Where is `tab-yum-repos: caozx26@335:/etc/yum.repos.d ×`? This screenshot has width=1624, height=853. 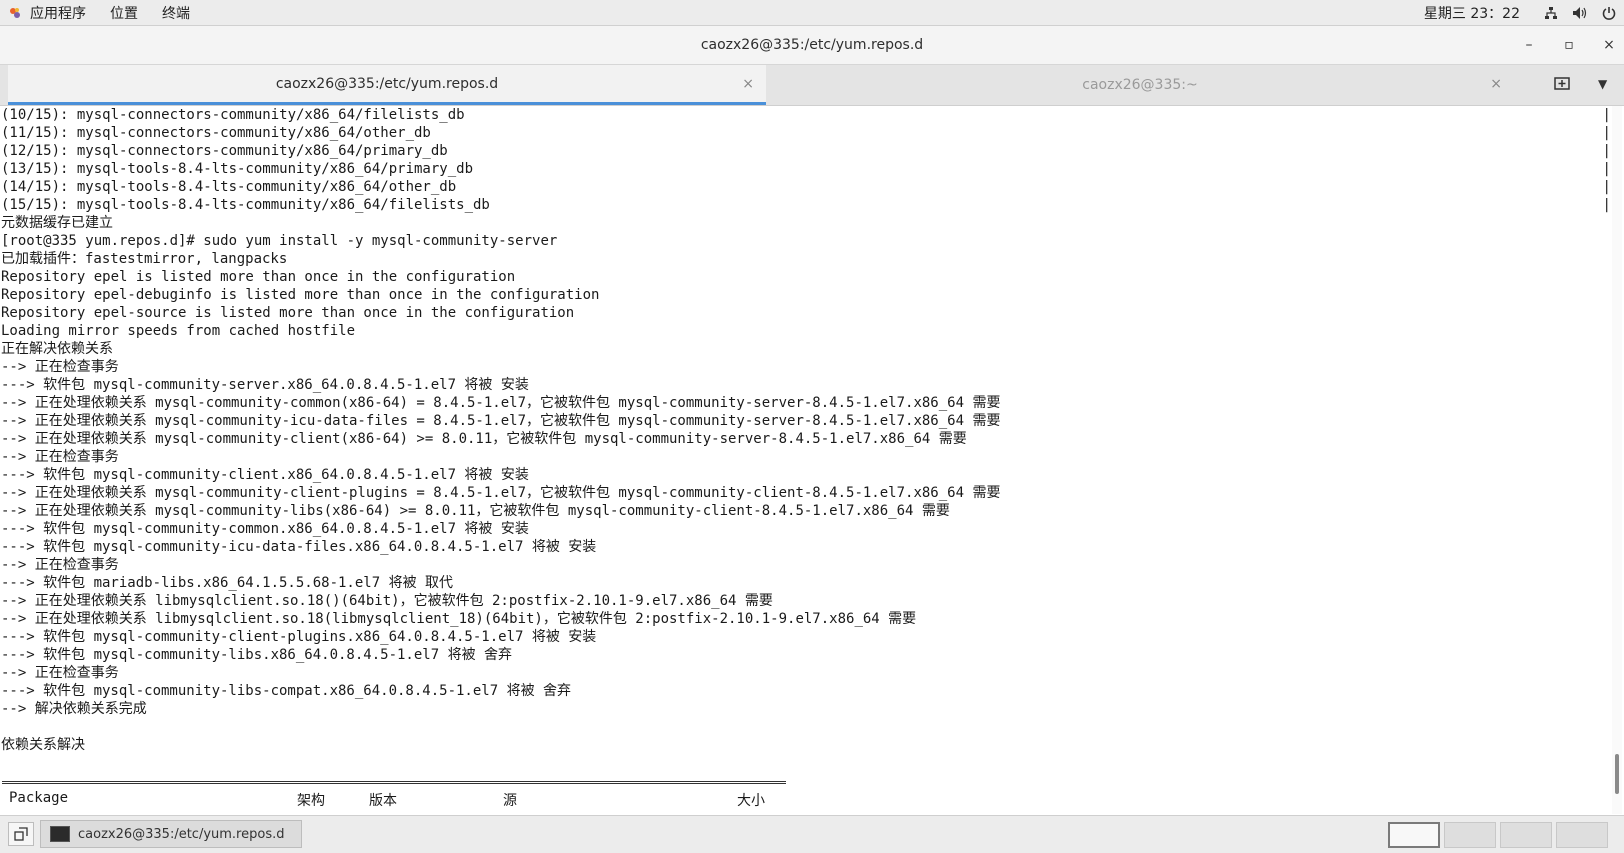 tab-yum-repos: caozx26@335:/etc/yum.repos.d × is located at coordinates (387, 85).